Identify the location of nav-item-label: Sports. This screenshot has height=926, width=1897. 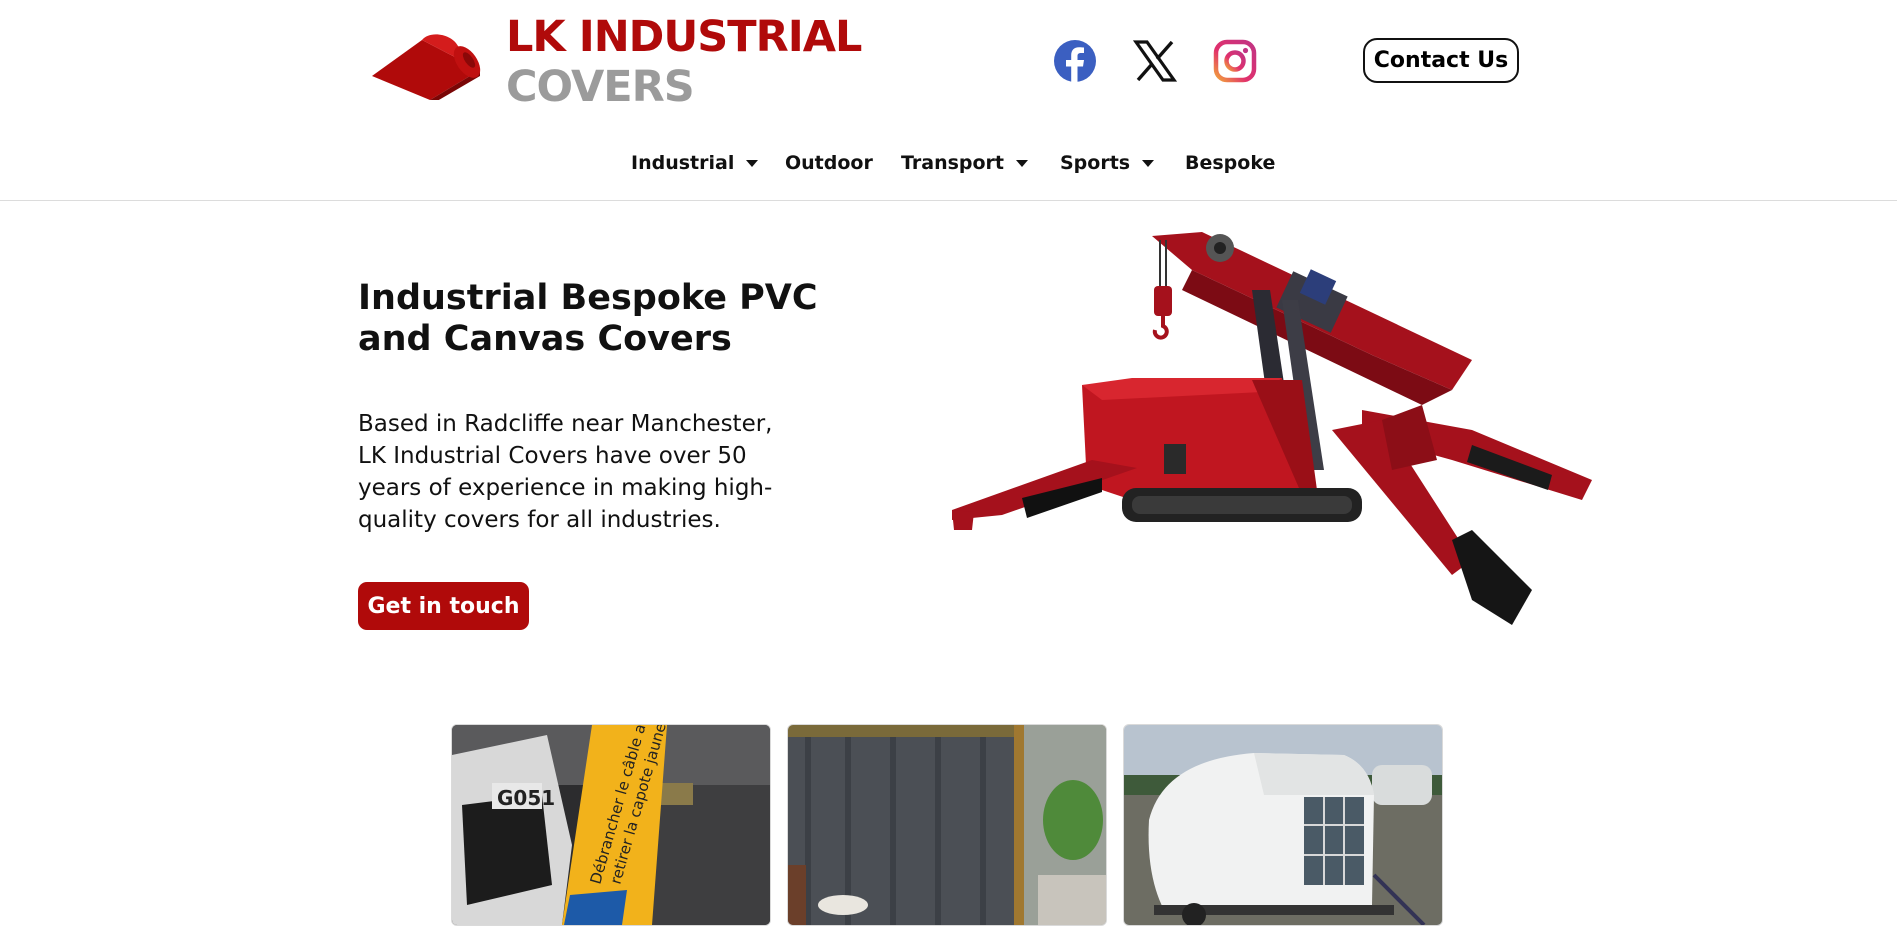
(1095, 163).